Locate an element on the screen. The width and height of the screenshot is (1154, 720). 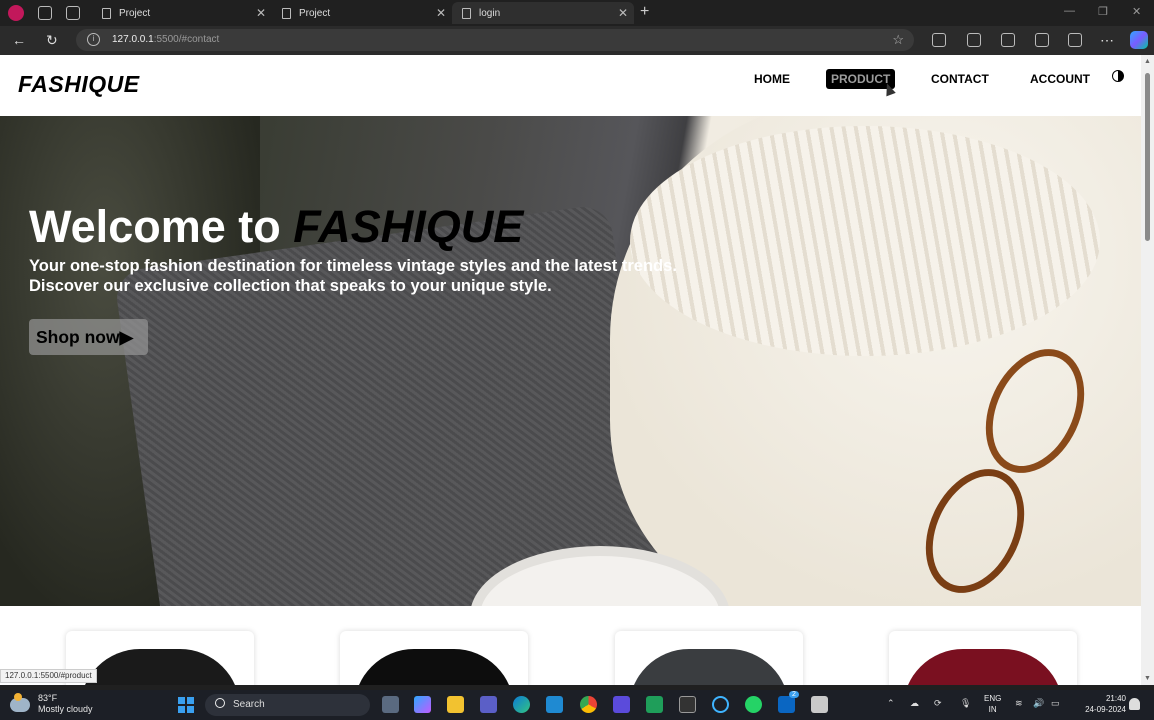
cortana-icon is located at coordinates (720, 704).